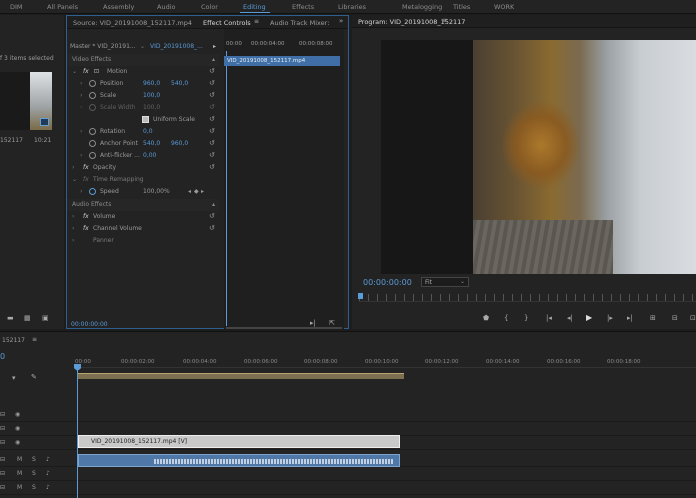 This screenshot has width=696, height=498. Describe the element at coordinates (352, 7) in the screenshot. I see `workspace-libraries: Libraries` at that location.